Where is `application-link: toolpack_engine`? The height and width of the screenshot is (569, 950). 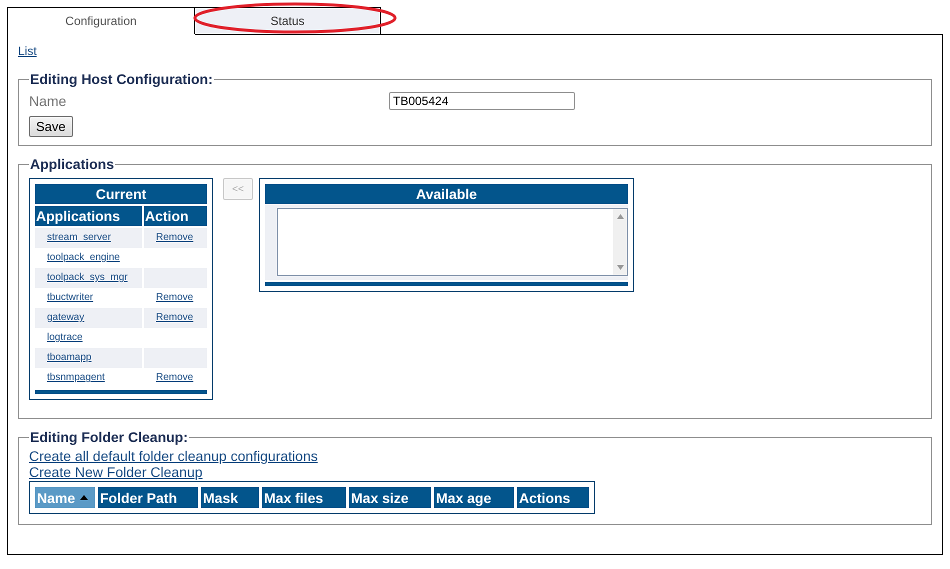
application-link: toolpack_engine is located at coordinates (88, 258).